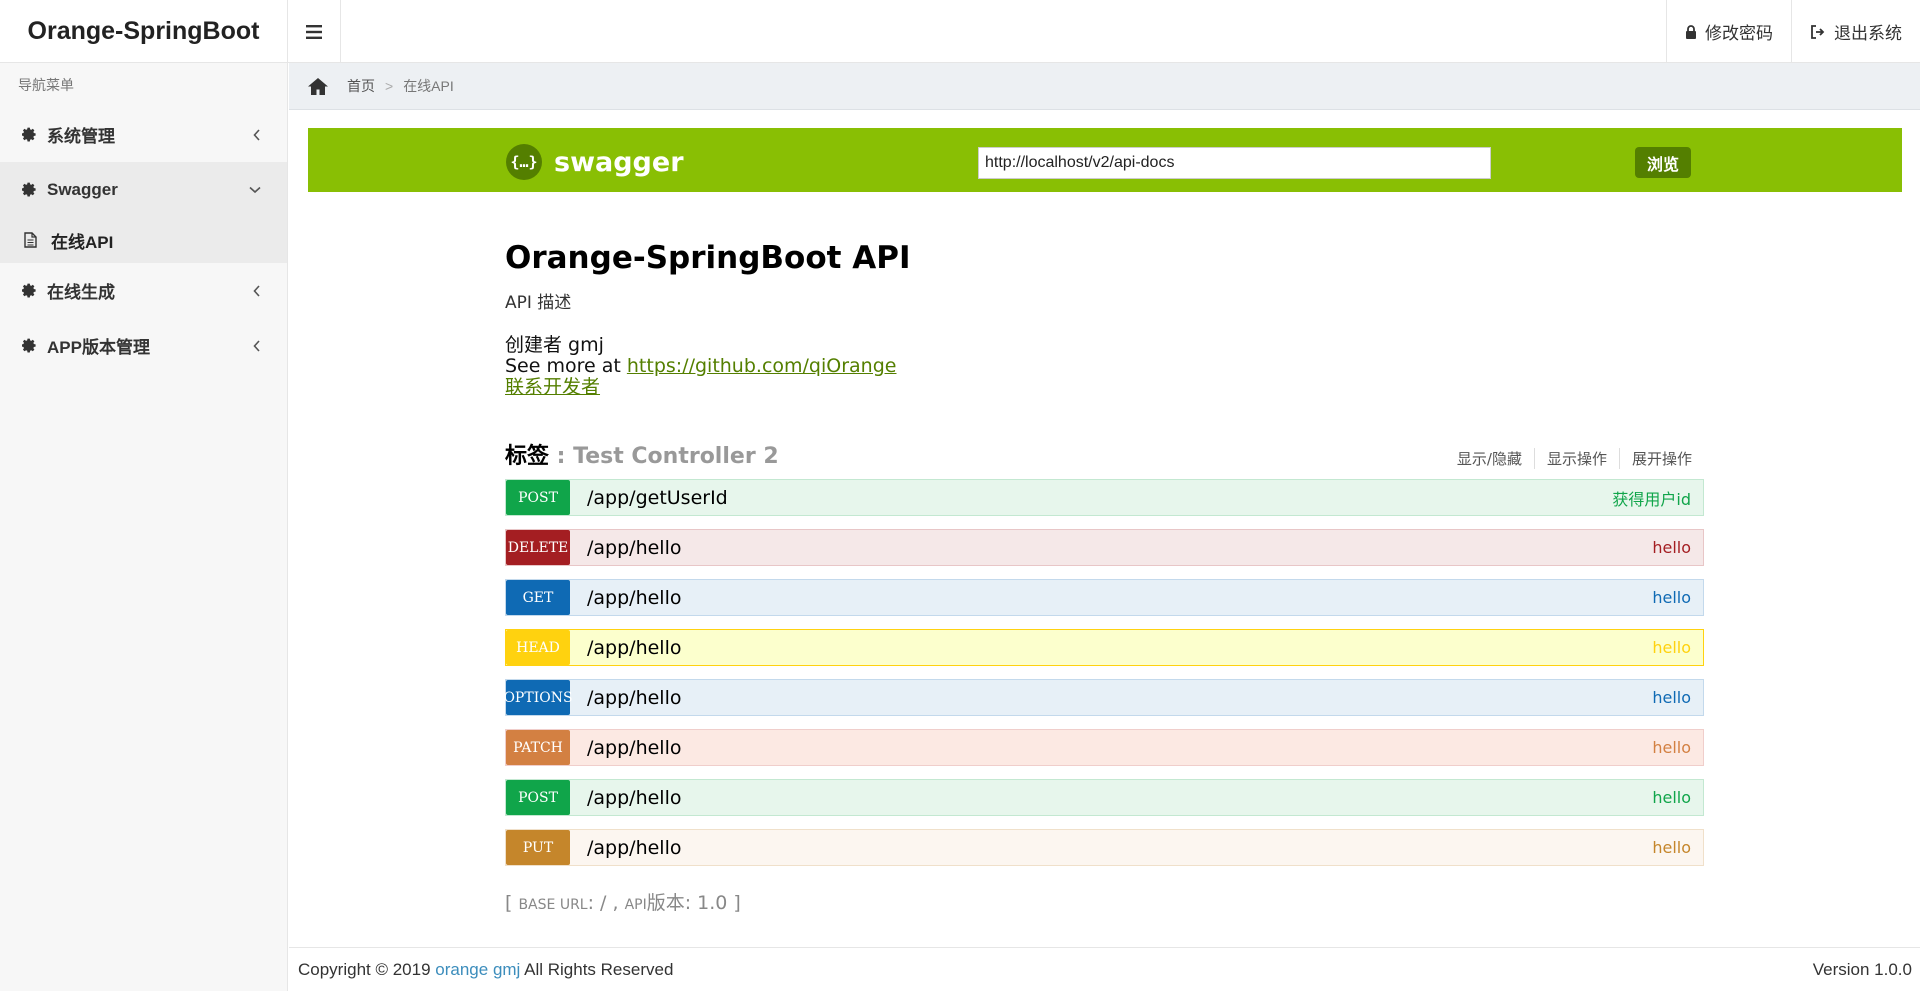 The width and height of the screenshot is (1920, 991). I want to click on api-version-label: API, so click(635, 905).